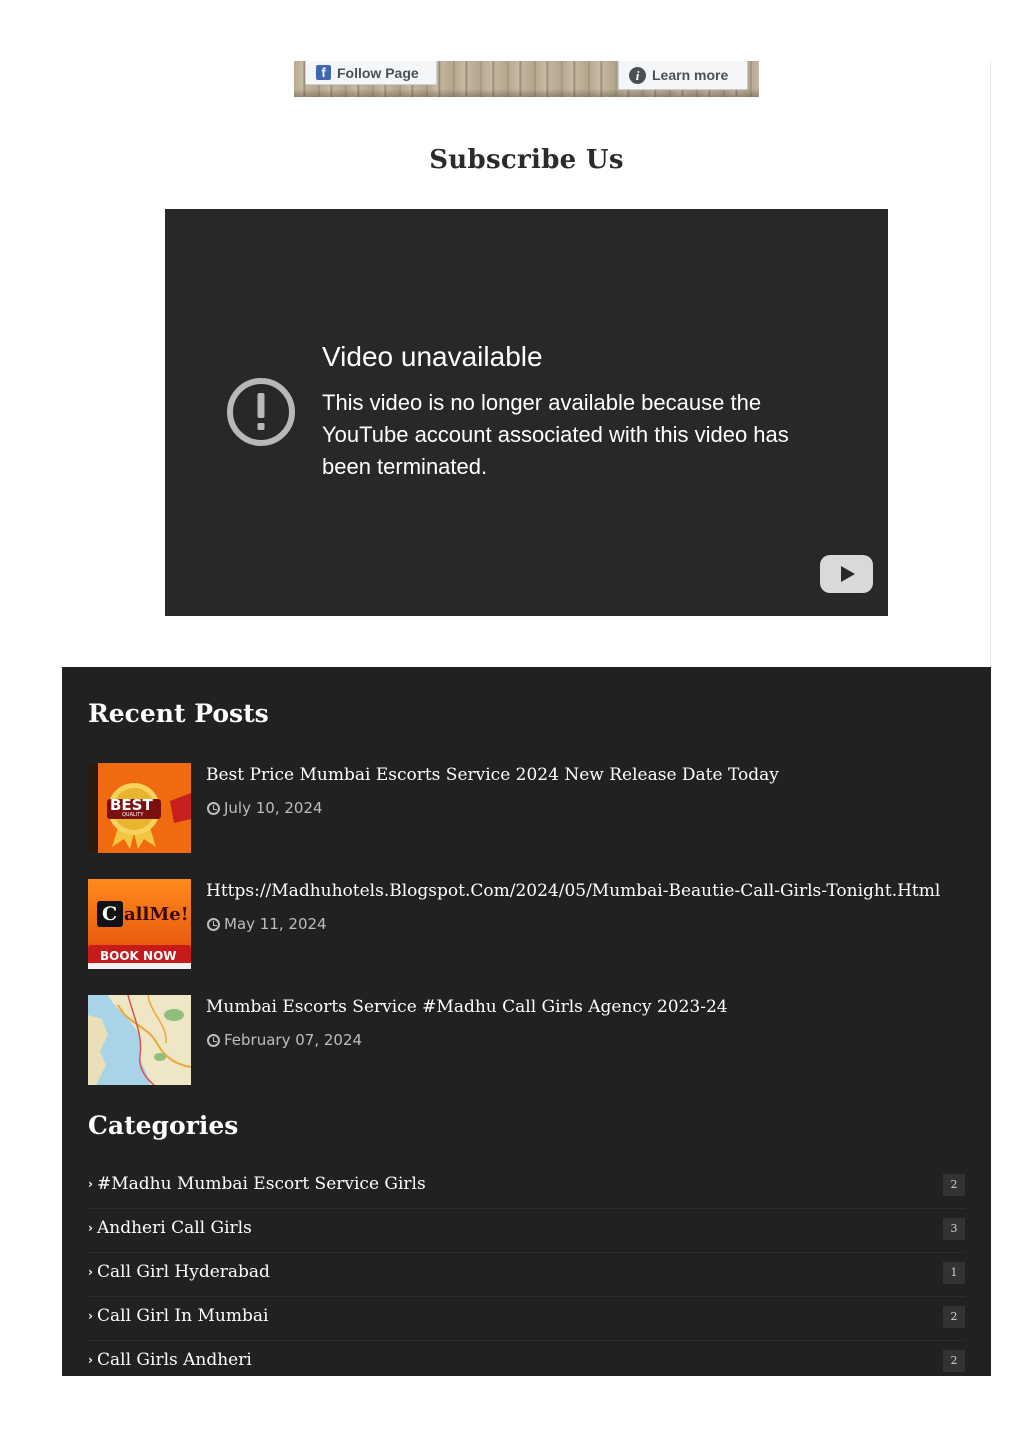 The height and width of the screenshot is (1449, 1024). What do you see at coordinates (526, 1363) in the screenshot?
I see `category-item: › Call Girls Andheri 2` at bounding box center [526, 1363].